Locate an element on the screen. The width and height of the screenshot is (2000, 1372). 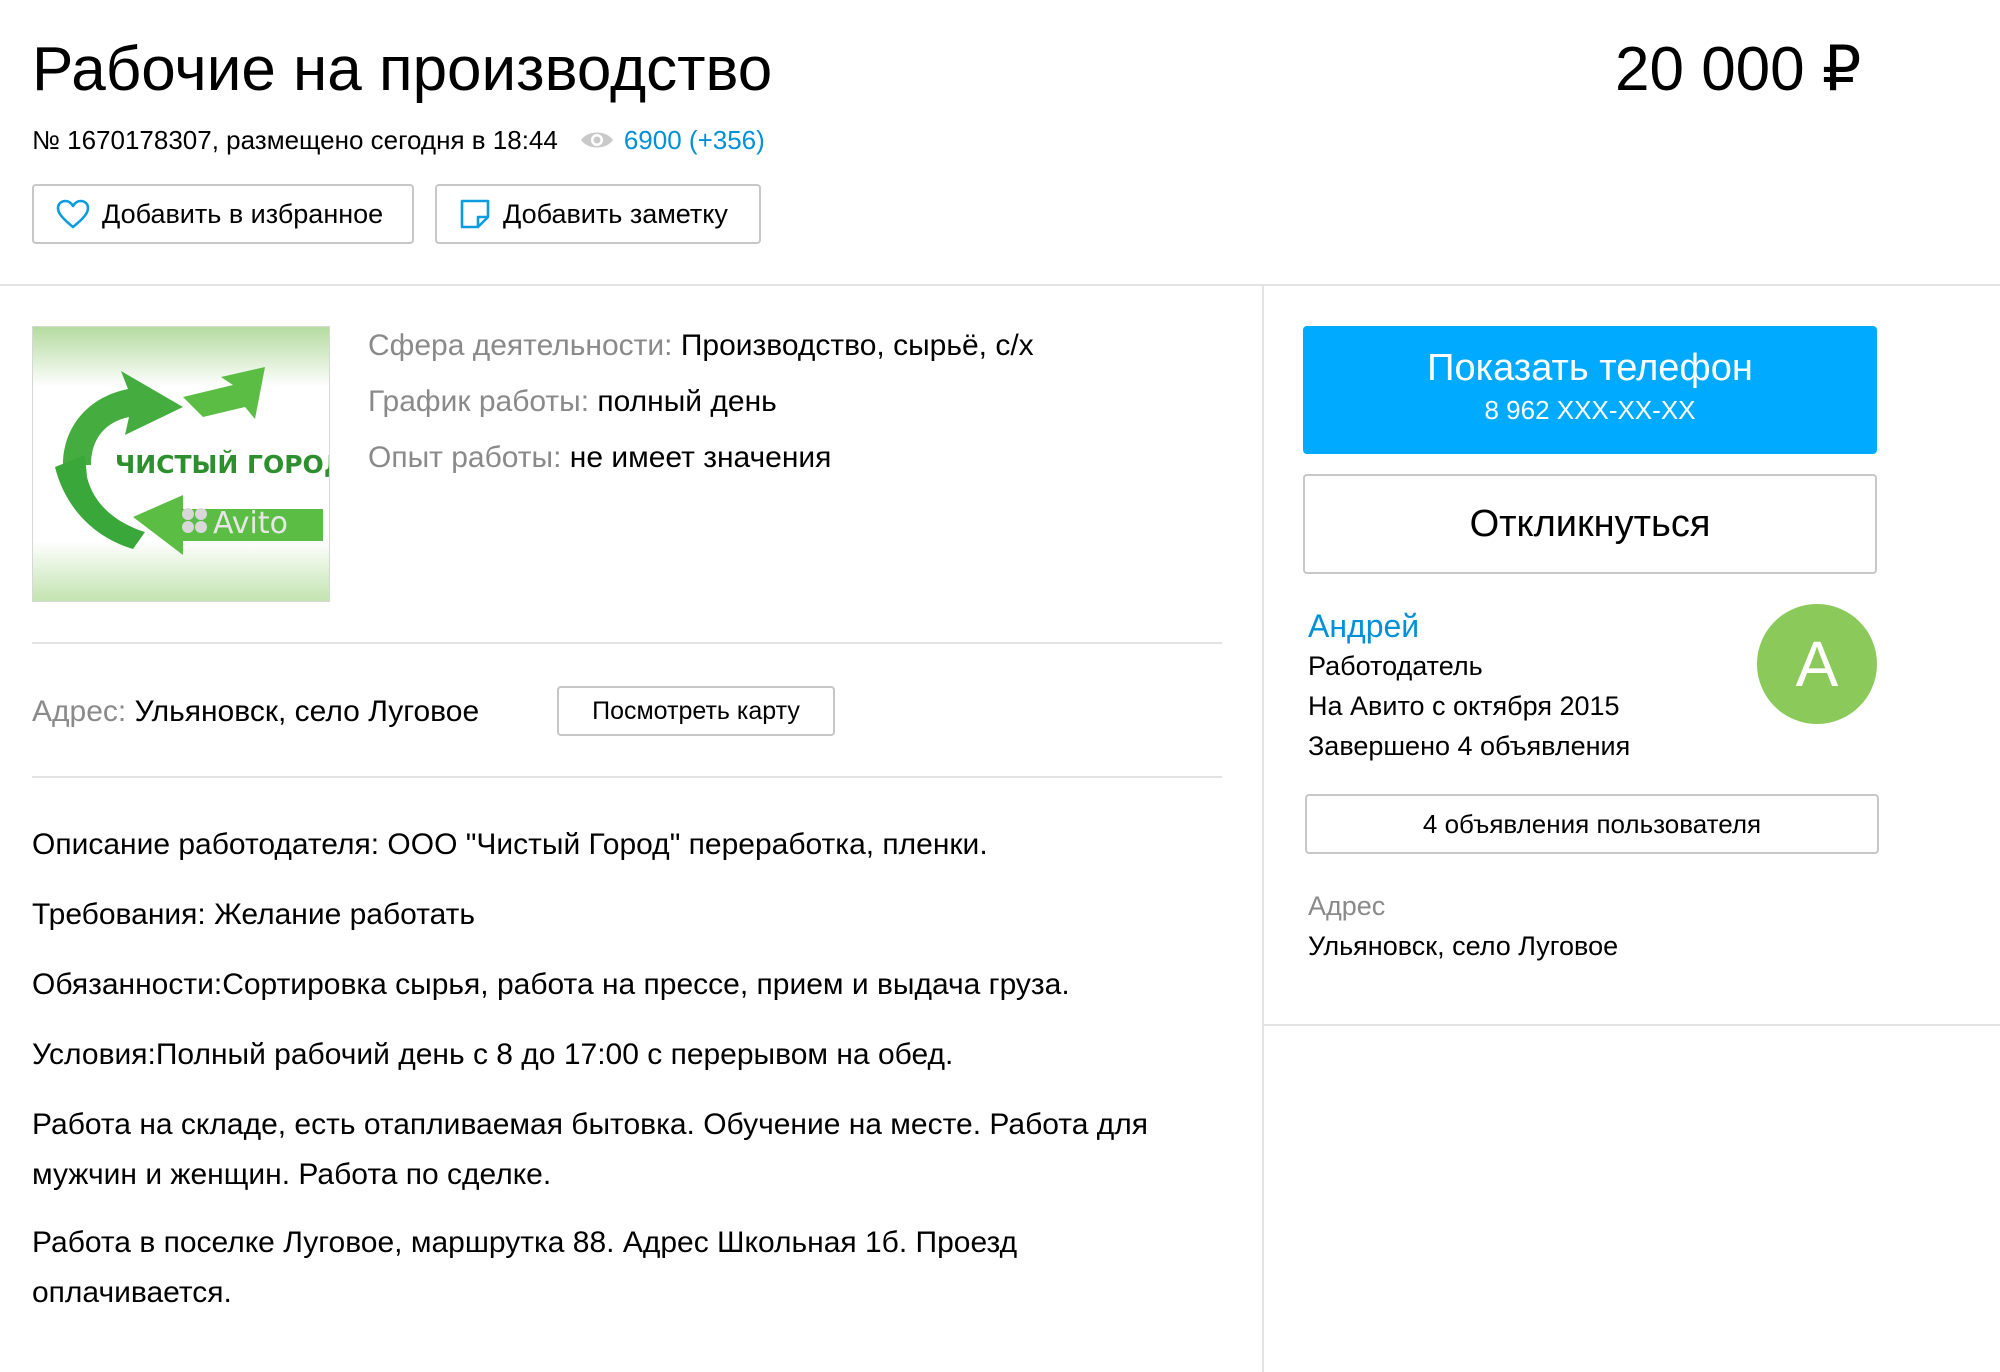
address-value: Ульяновск, село Луговое is located at coordinates (307, 711).